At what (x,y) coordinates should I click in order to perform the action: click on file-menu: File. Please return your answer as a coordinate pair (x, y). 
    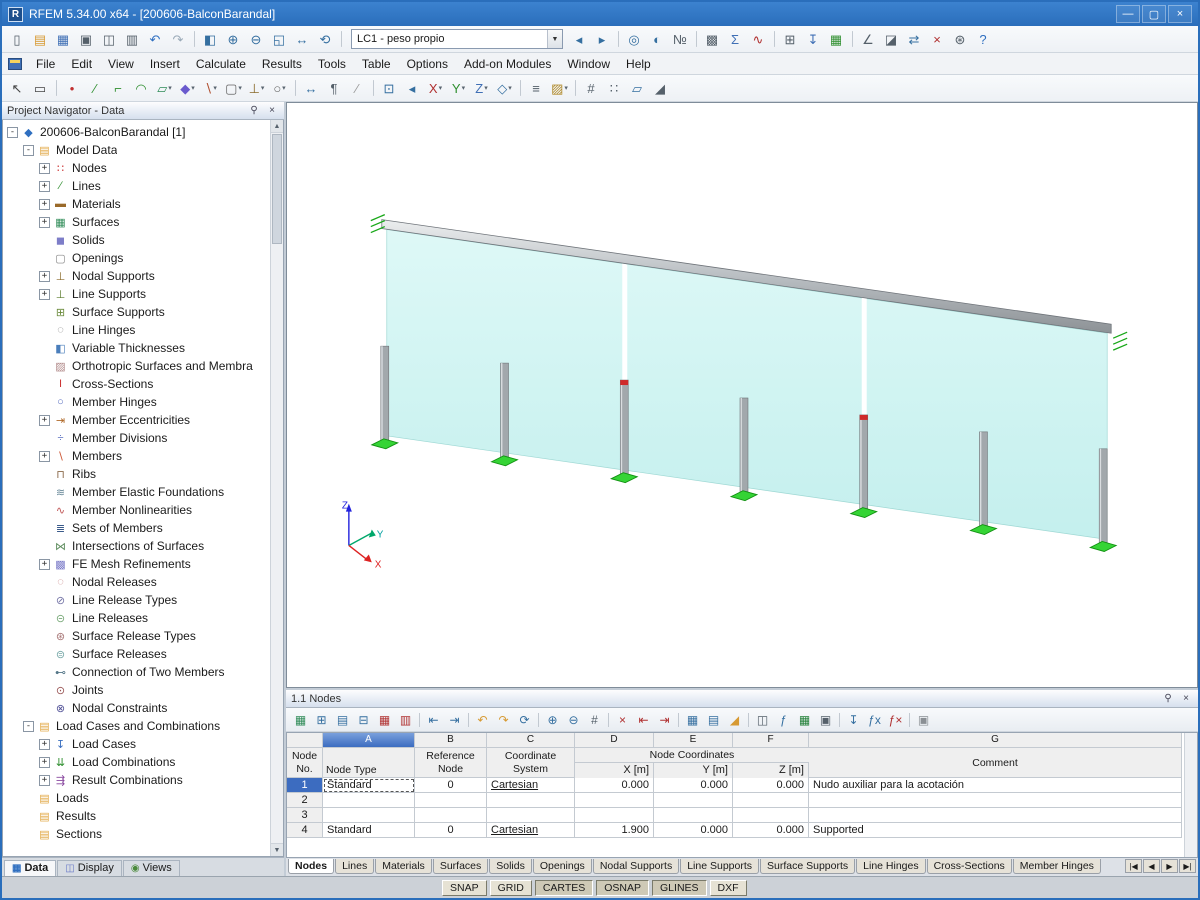
    Looking at the image, I should click on (45, 64).